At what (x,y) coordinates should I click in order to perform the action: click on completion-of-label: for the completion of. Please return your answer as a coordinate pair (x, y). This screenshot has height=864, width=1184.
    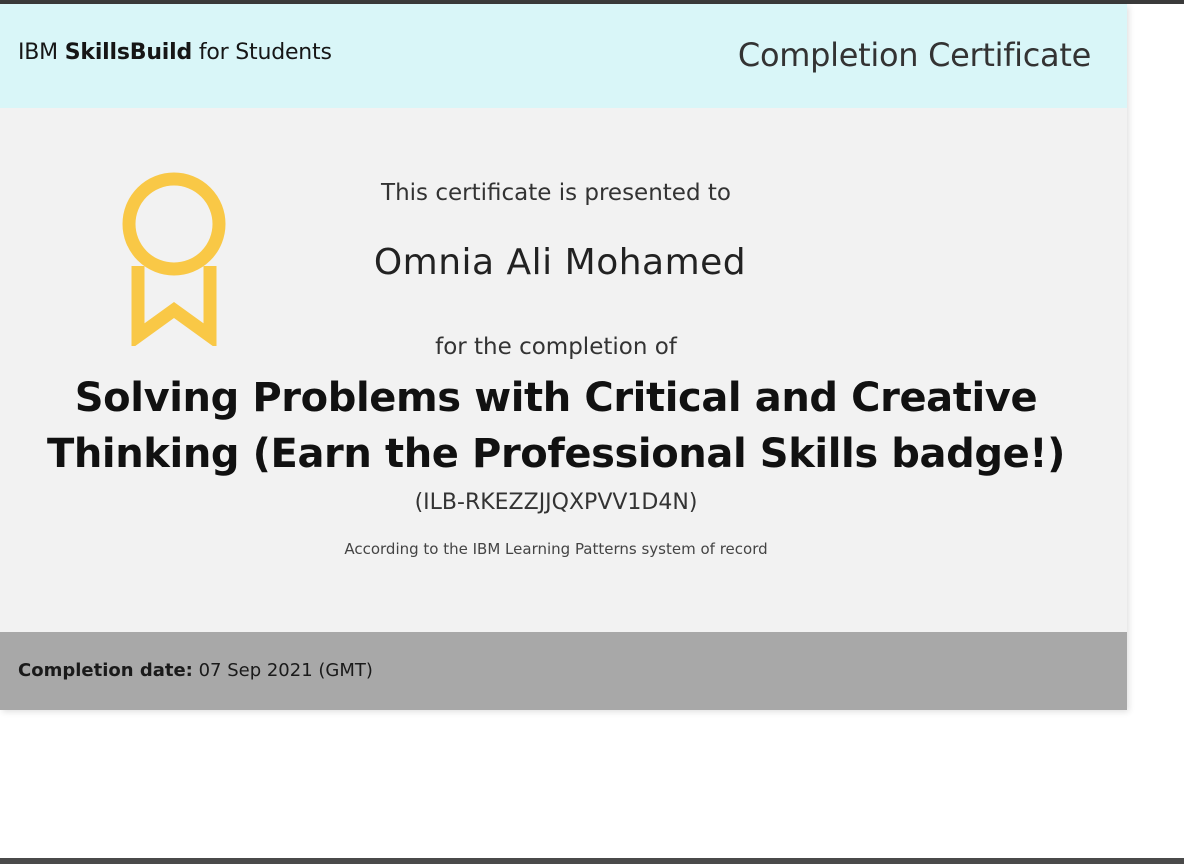
    Looking at the image, I should click on (556, 347).